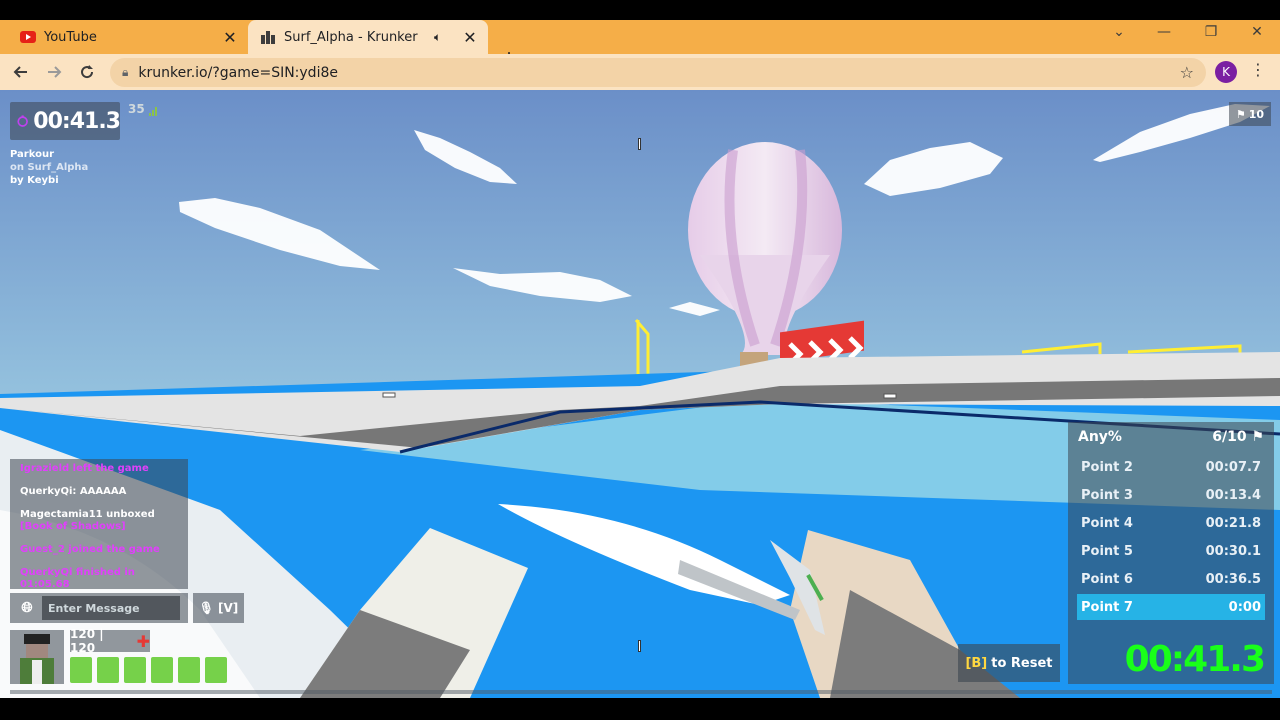 The width and height of the screenshot is (1280, 720). I want to click on back-arrow-icon, so click(20, 72).